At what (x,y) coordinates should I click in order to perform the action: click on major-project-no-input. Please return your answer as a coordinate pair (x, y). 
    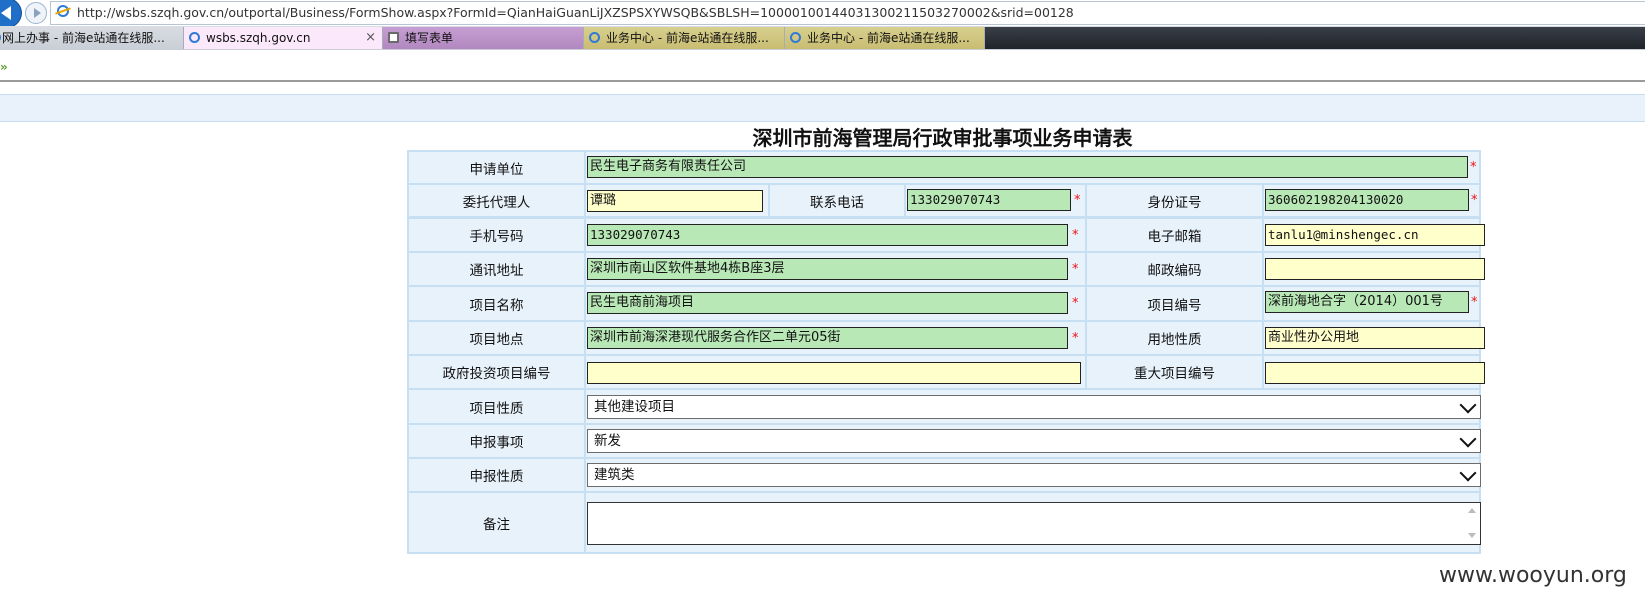
    Looking at the image, I should click on (1375, 373).